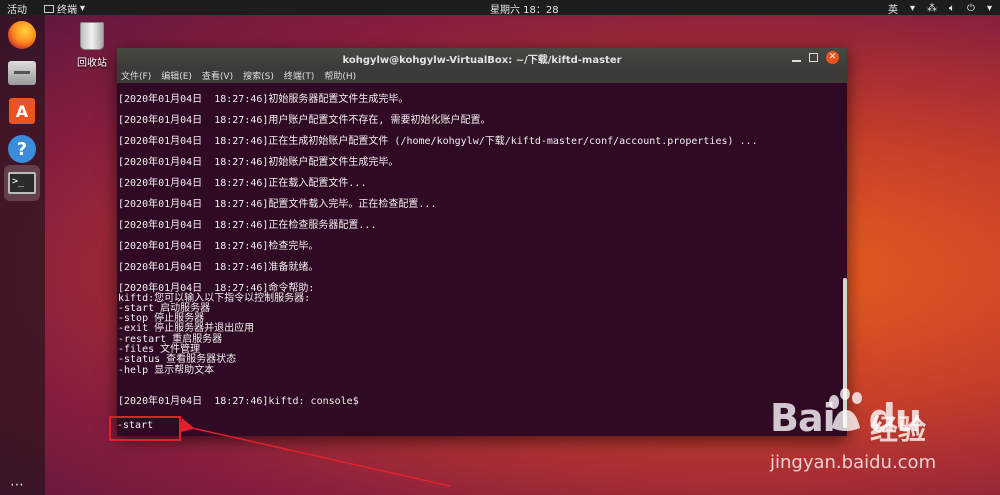  What do you see at coordinates (845, 409) in the screenshot?
I see `baidu-paw-icon` at bounding box center [845, 409].